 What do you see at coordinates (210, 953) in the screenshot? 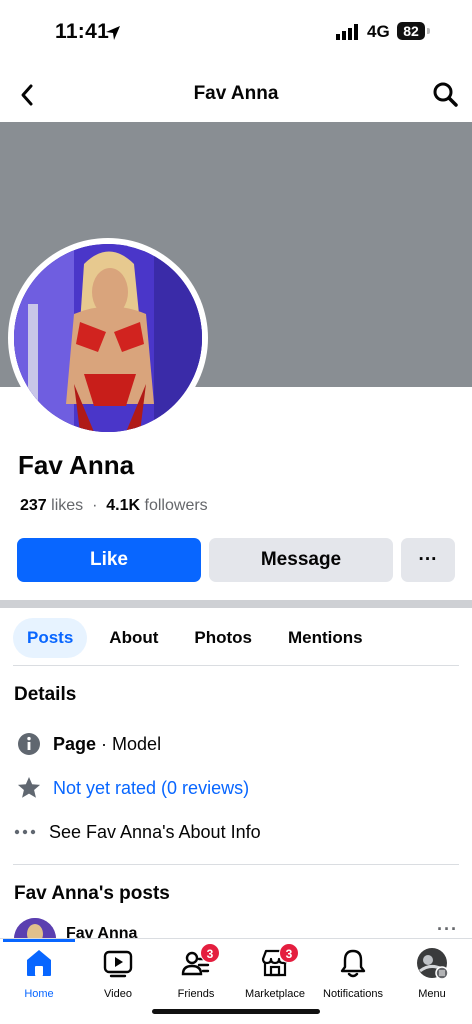
I see `friends-badge: 3` at bounding box center [210, 953].